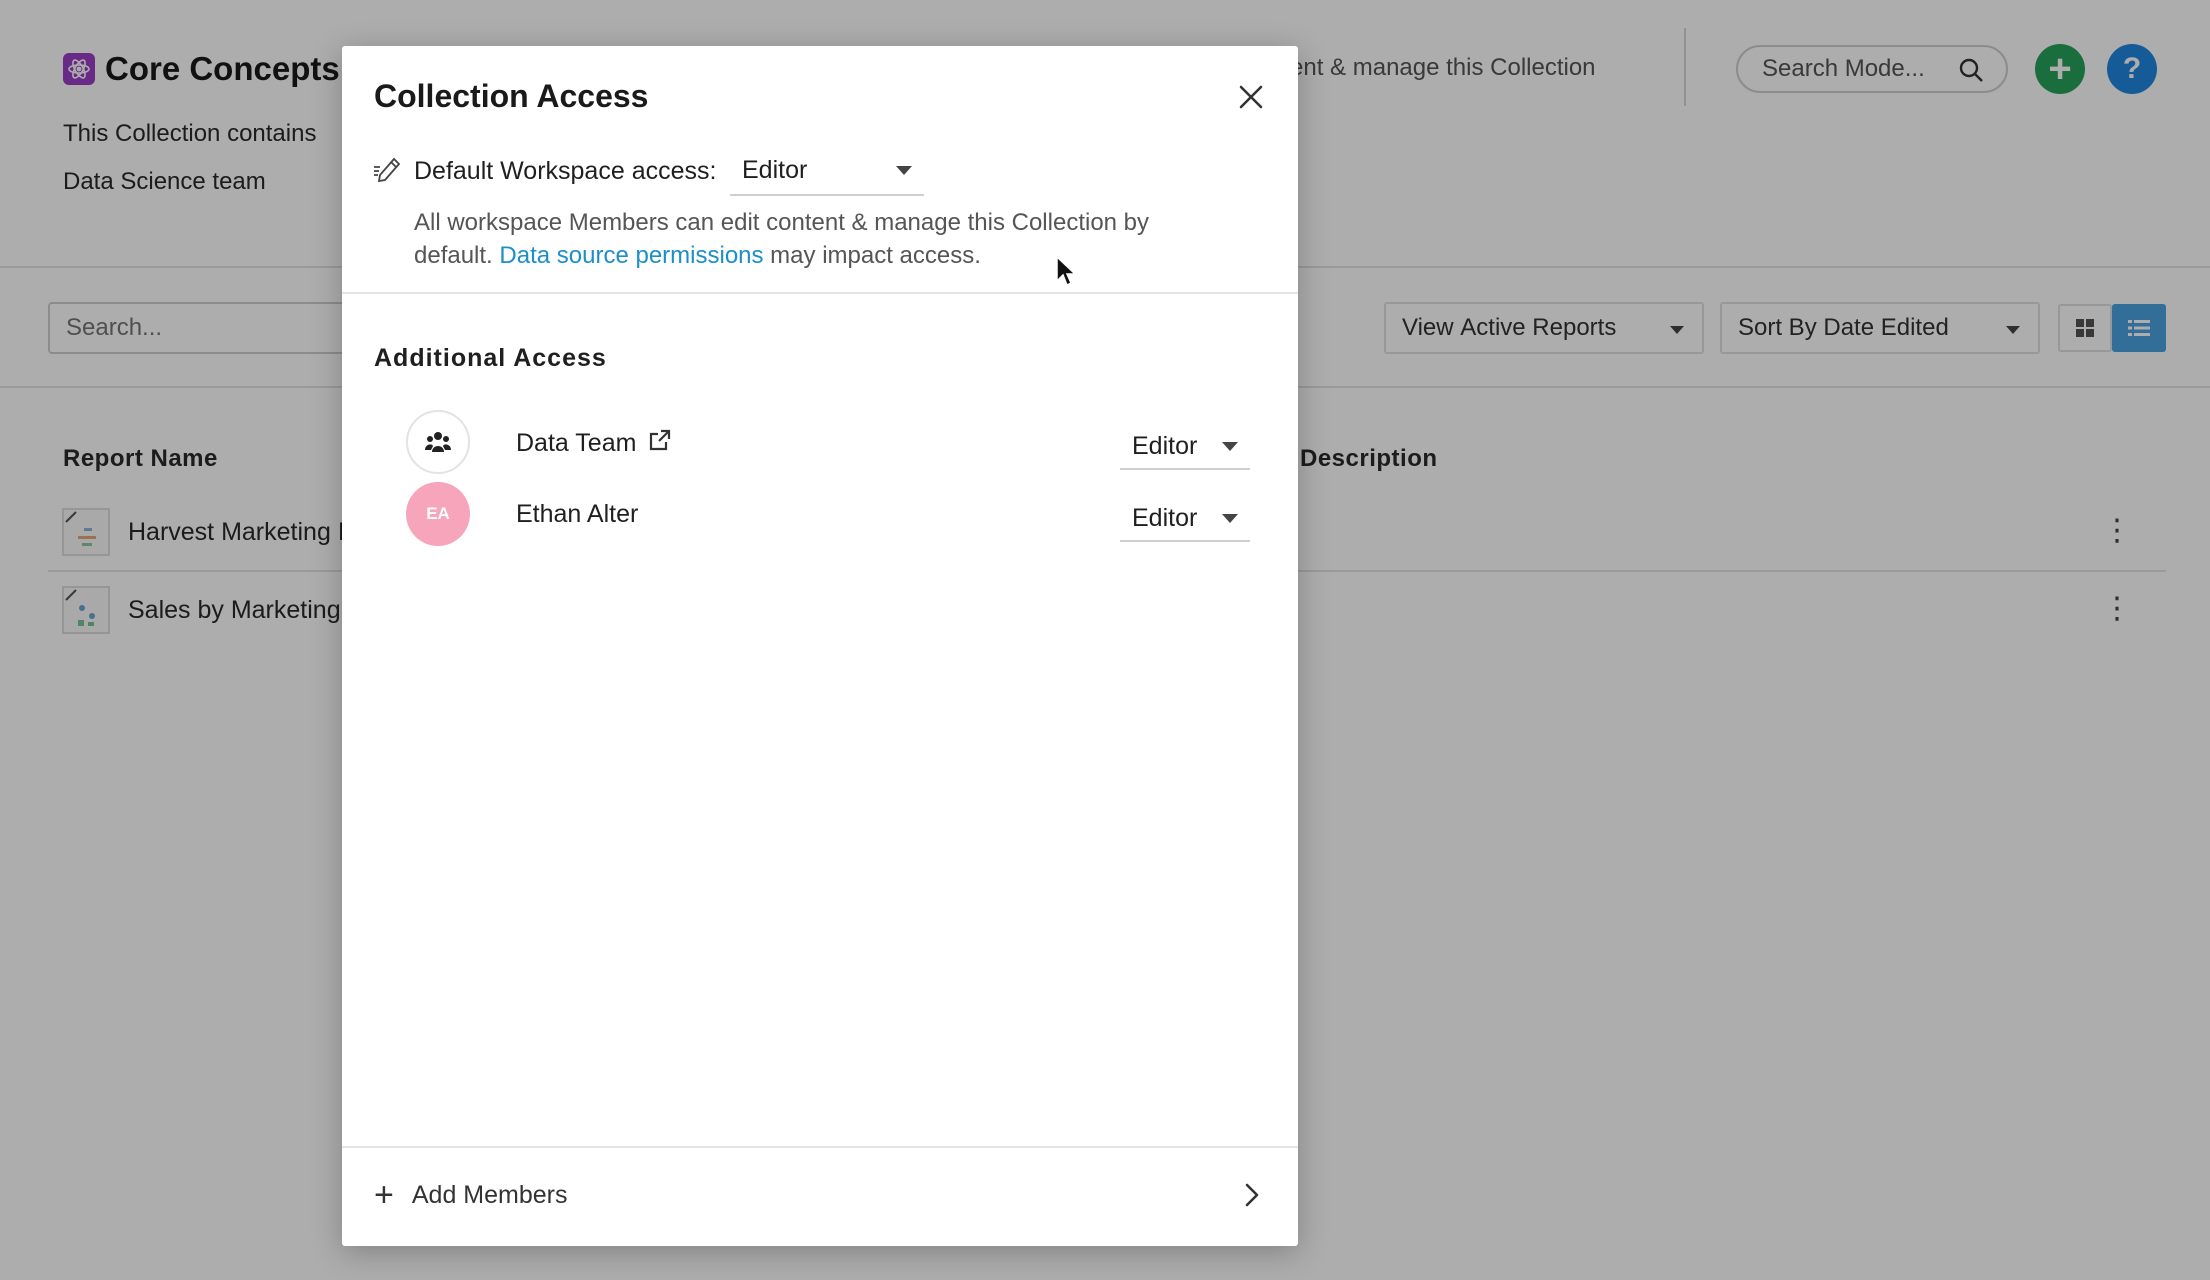  Describe the element at coordinates (775, 169) in the screenshot. I see `default-access-value: Editor` at that location.